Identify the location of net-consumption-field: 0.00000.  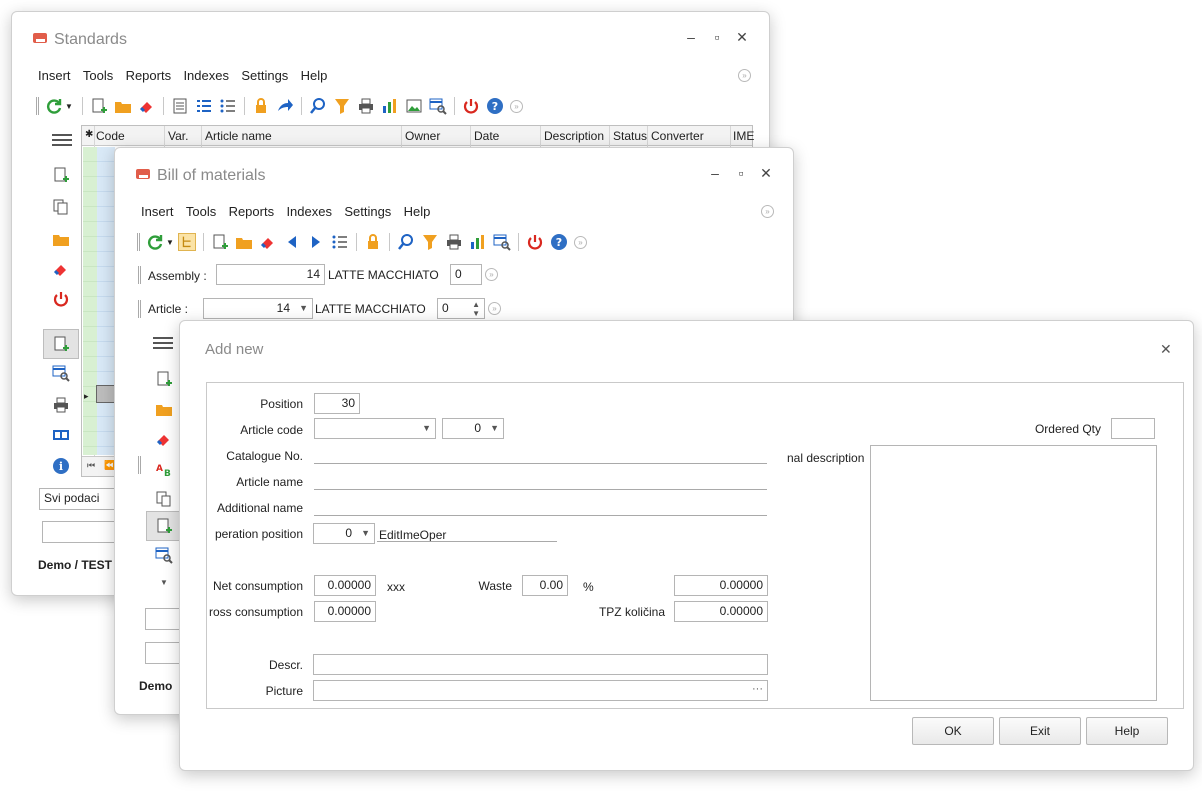
(345, 585).